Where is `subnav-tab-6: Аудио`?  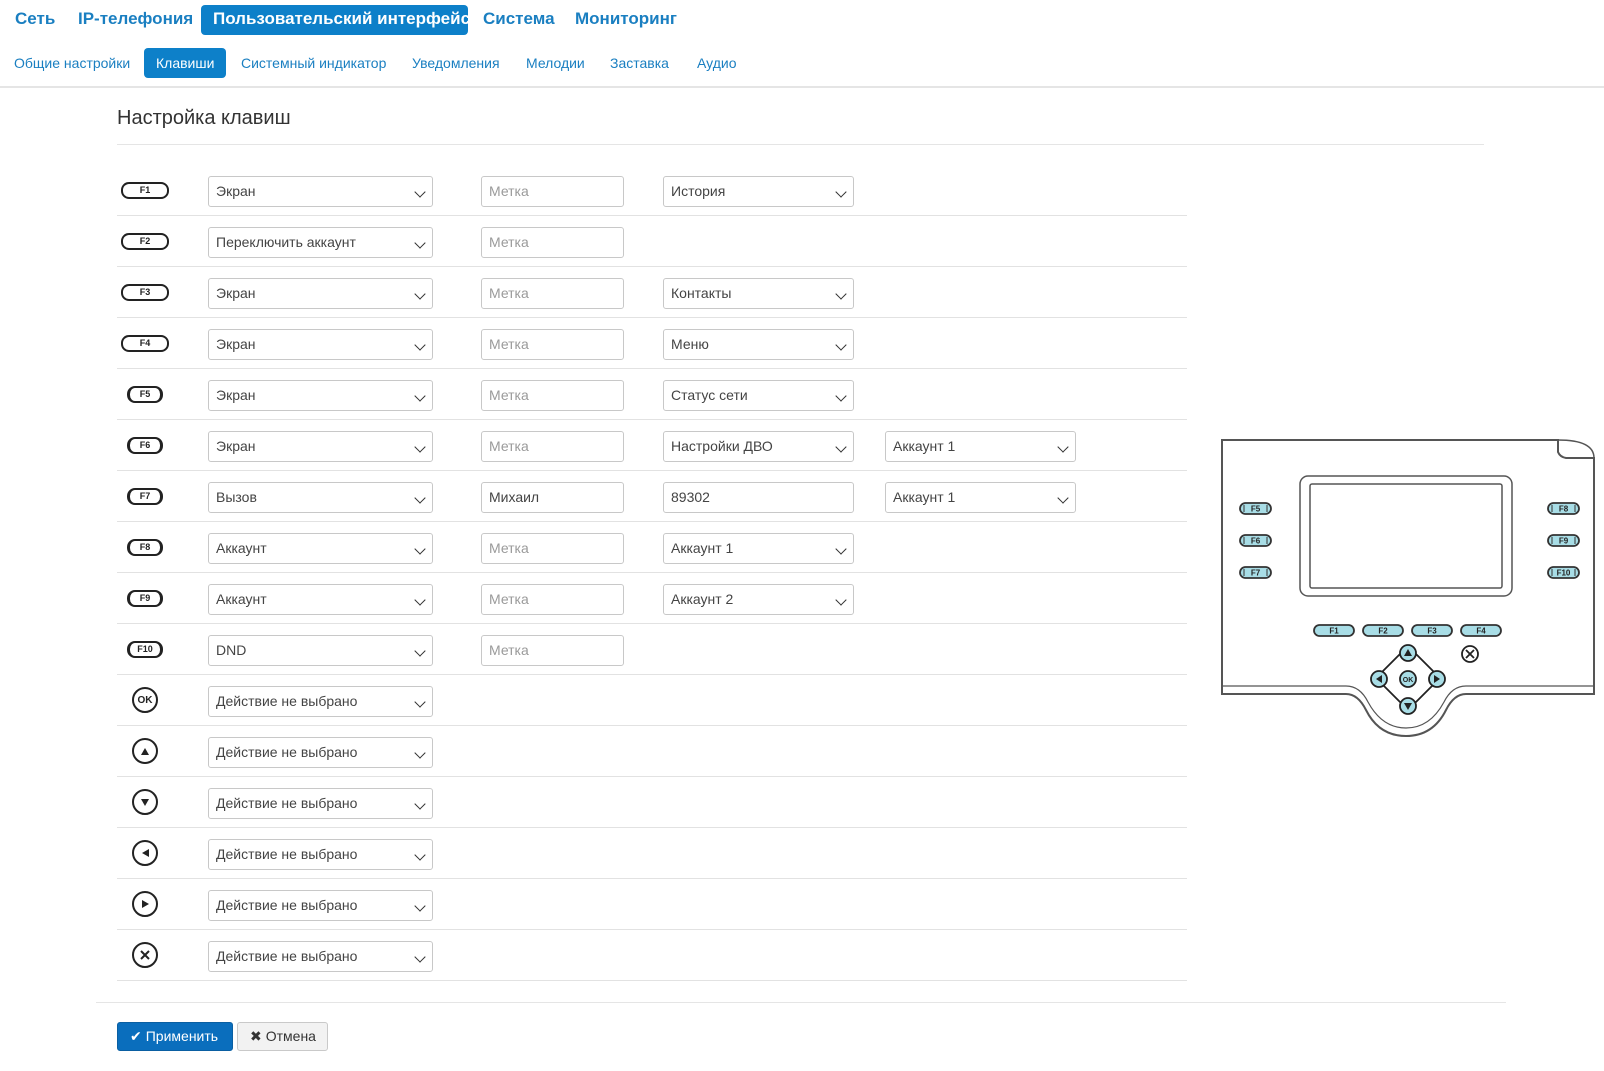 subnav-tab-6: Аудио is located at coordinates (714, 63).